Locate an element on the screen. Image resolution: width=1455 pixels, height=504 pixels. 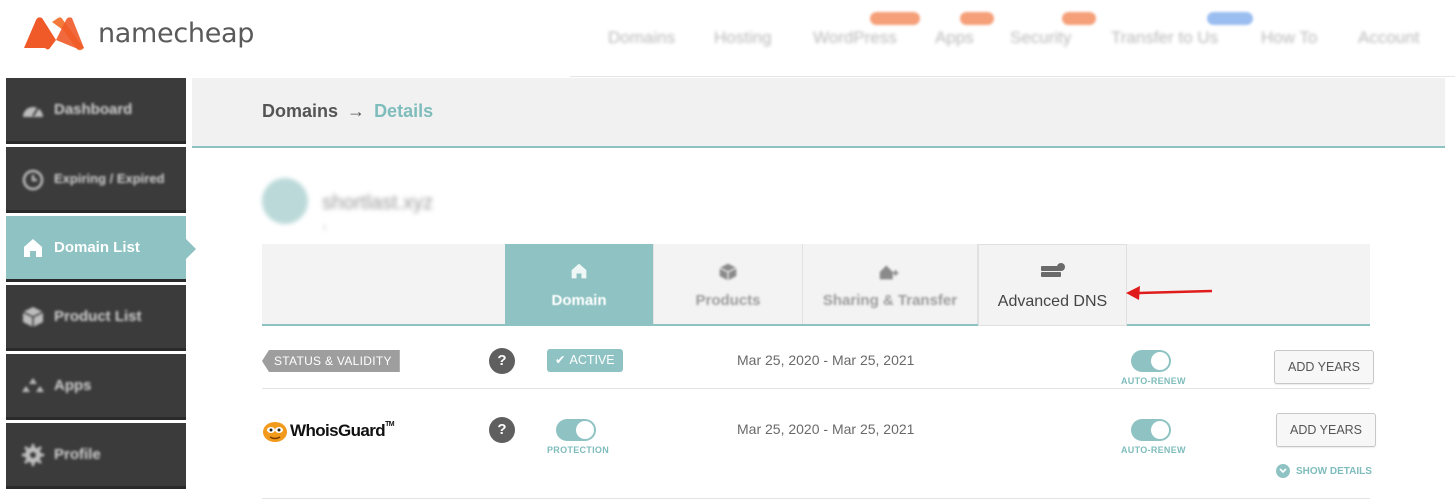
breadcrumb: Domains → Details is located at coordinates (347, 111).